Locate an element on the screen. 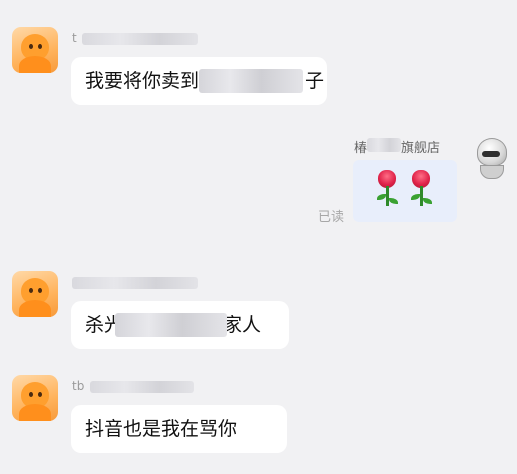 The height and width of the screenshot is (474, 517). message-bubble: 我要将你卖到 子 is located at coordinates (199, 81).